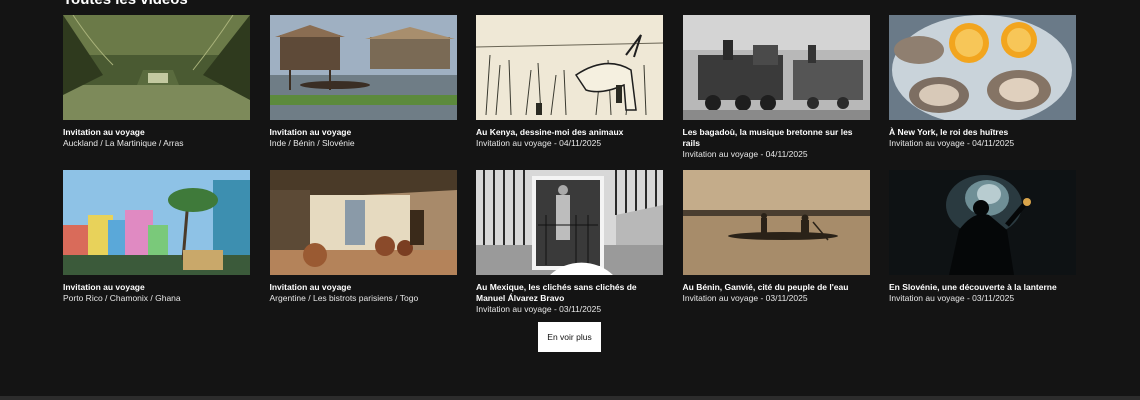 This screenshot has width=1140, height=400. What do you see at coordinates (776, 67) in the screenshot?
I see `steam-train-thumbnail` at bounding box center [776, 67].